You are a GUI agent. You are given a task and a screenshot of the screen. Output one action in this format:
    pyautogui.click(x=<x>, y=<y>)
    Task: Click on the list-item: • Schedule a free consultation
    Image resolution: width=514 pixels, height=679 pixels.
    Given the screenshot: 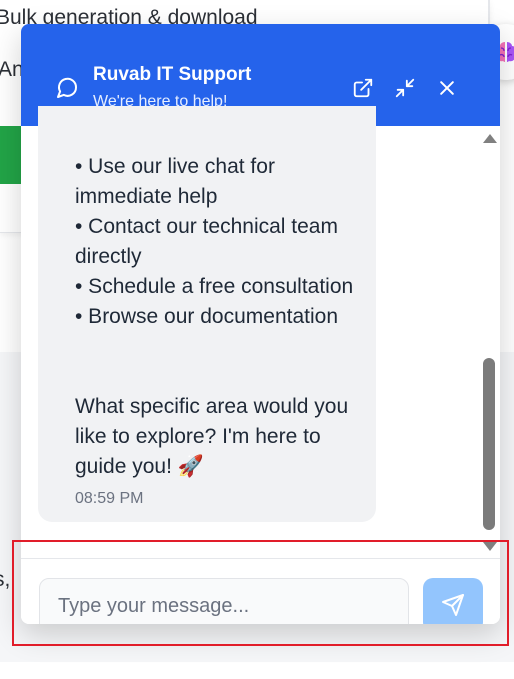 What is the action you would take?
    pyautogui.click(x=214, y=286)
    